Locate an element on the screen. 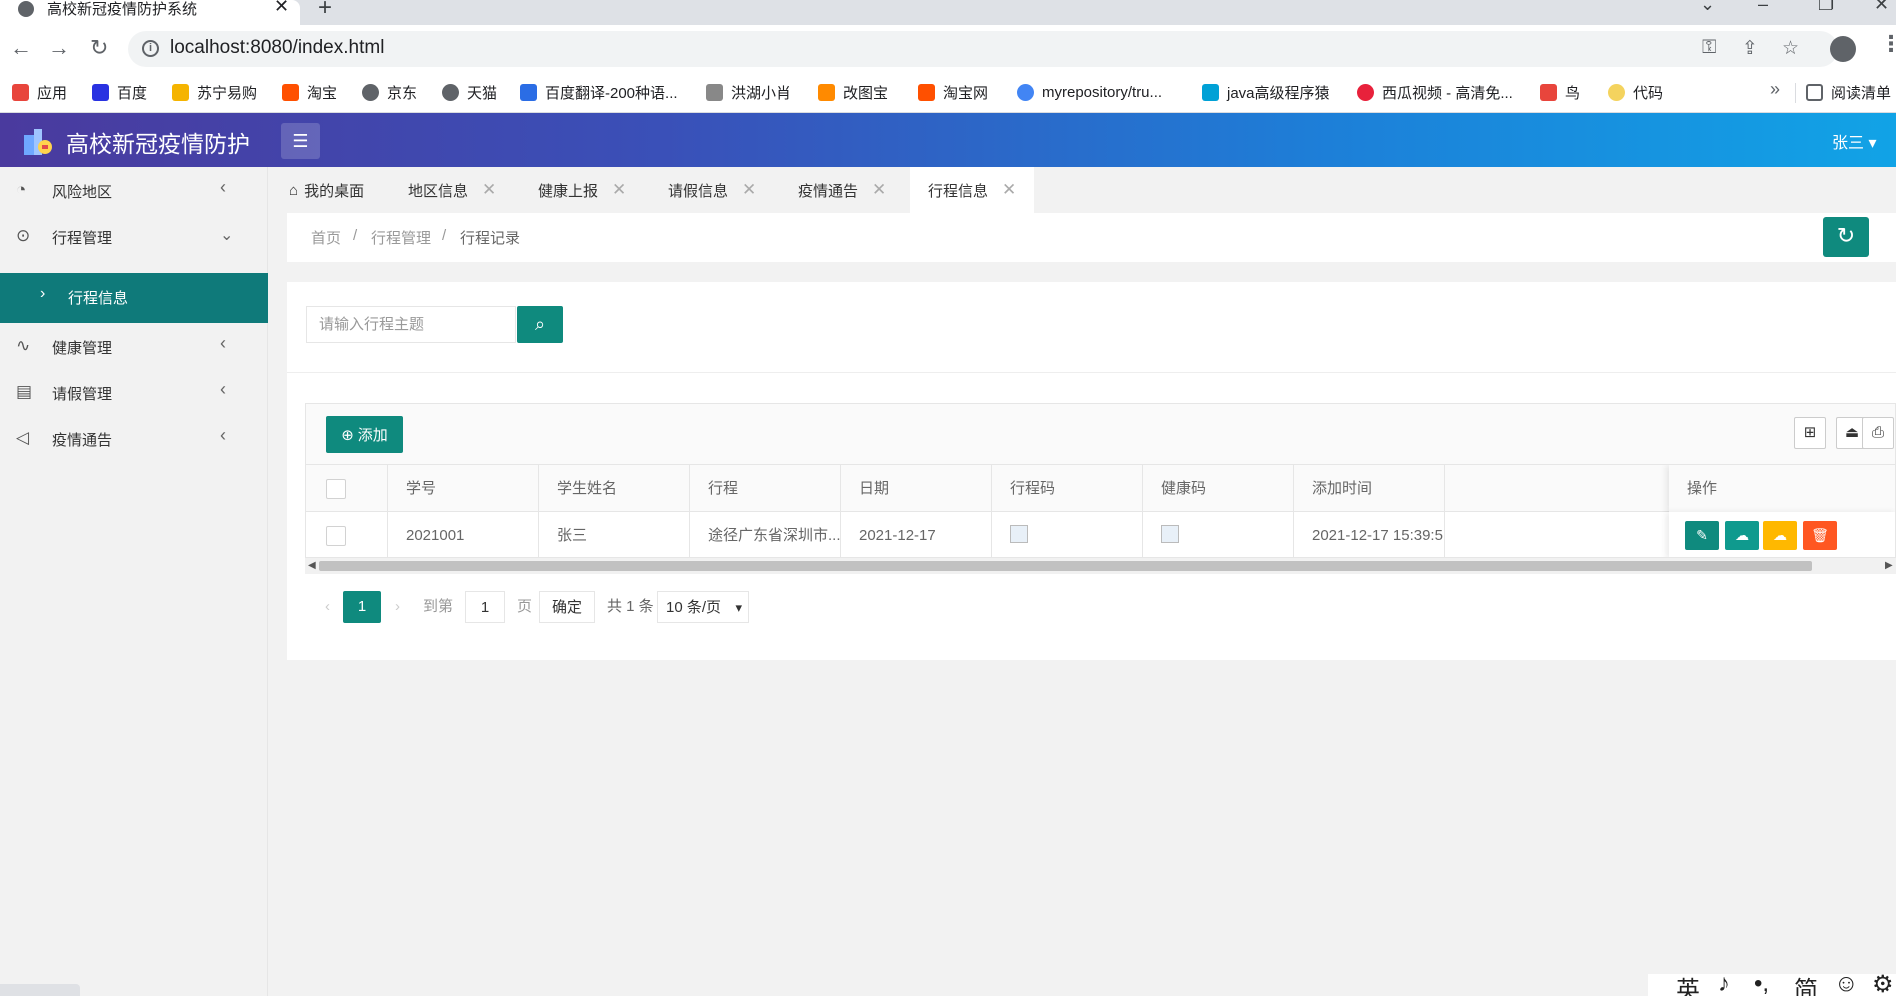  sidebar-item-health-management: ∿ 健康管理 ‹ is located at coordinates (134, 346).